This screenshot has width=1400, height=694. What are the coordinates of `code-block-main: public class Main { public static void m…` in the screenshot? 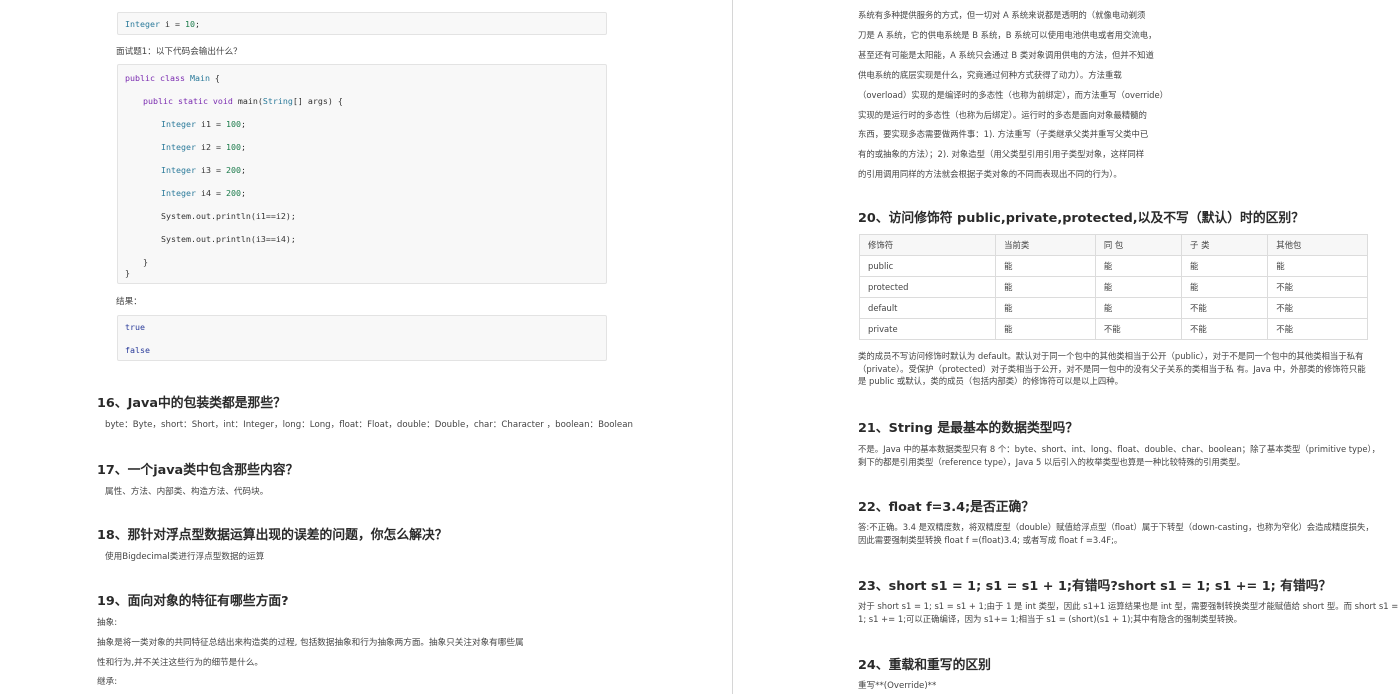 It's located at (362, 174).